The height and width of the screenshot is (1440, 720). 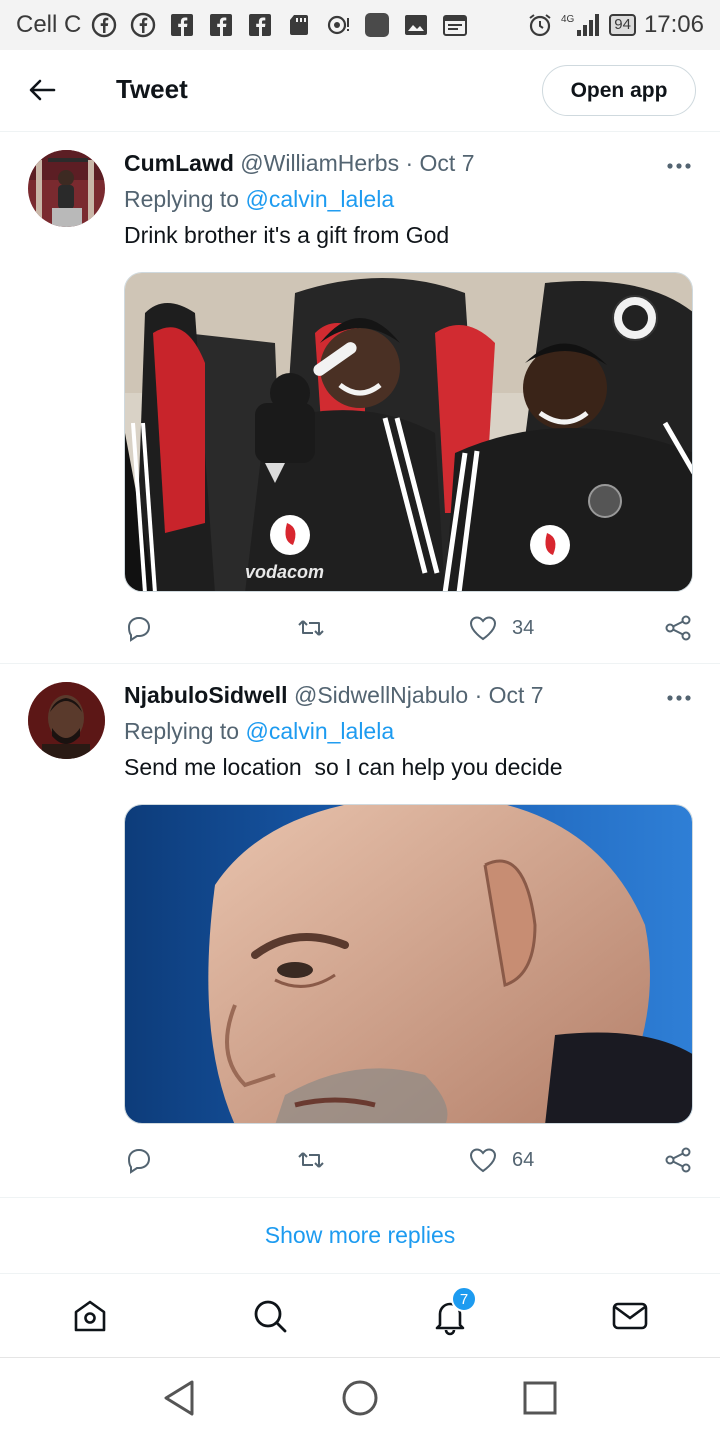 I want to click on like-count: 34, so click(x=523, y=627).